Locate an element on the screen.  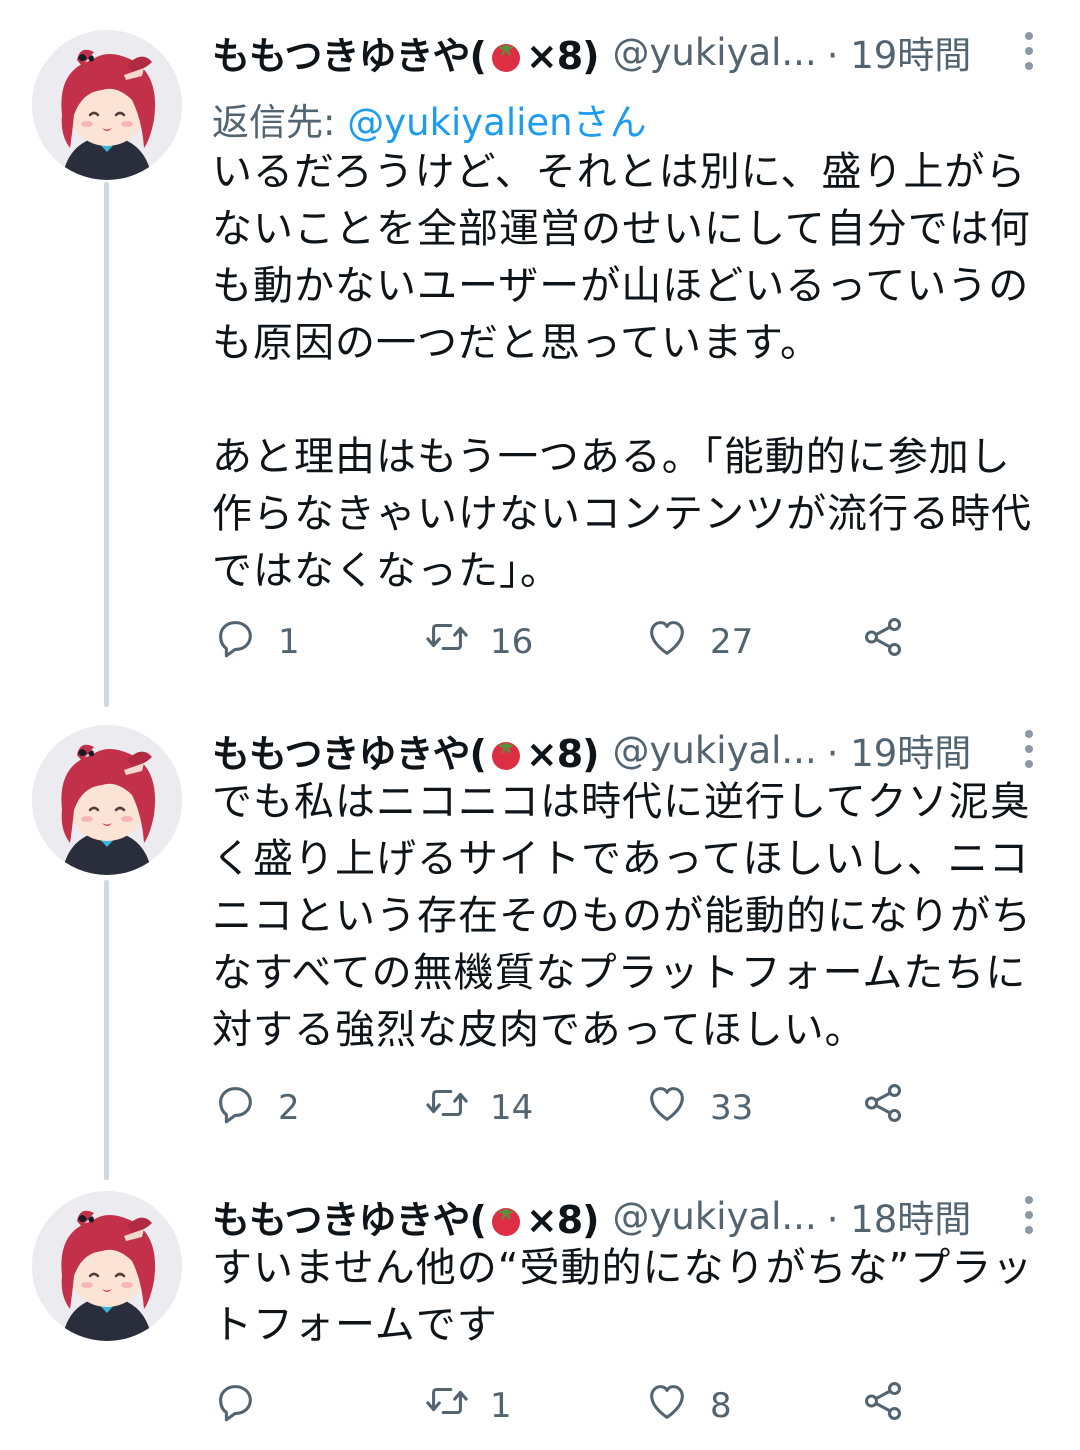
like-button: 33 is located at coordinates (698, 1107).